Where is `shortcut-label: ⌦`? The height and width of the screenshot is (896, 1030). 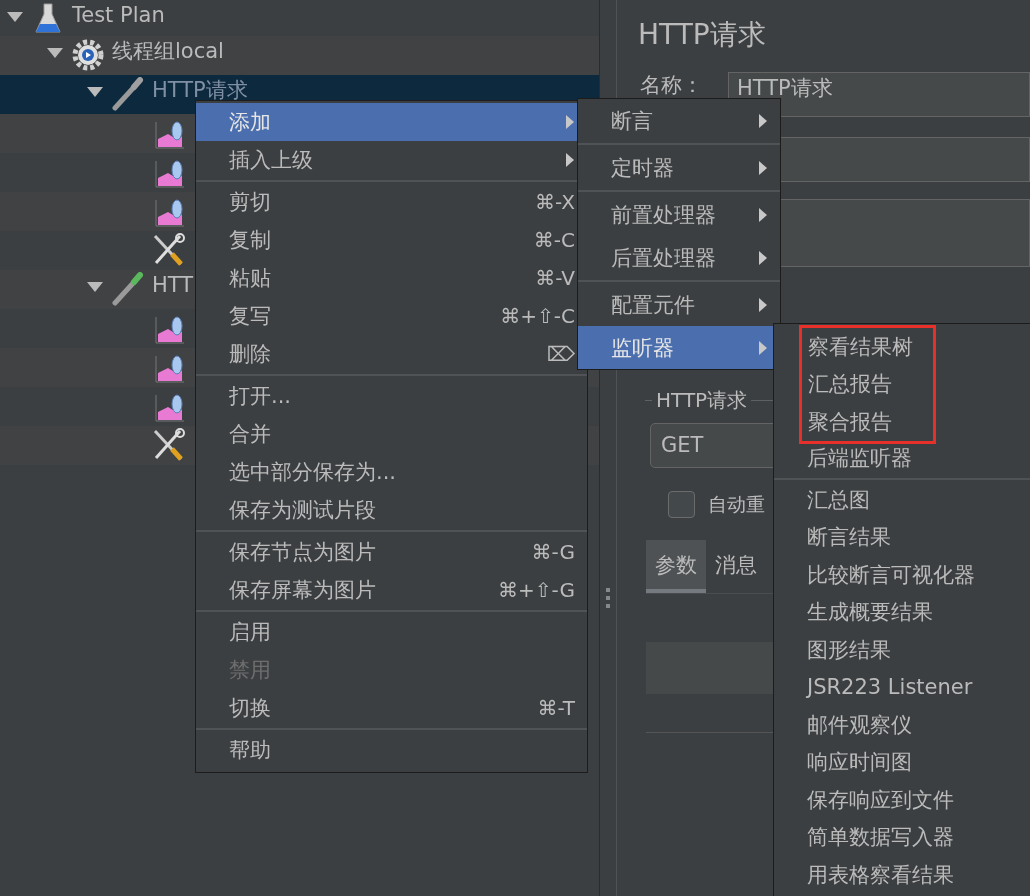
shortcut-label: ⌦ is located at coordinates (560, 354).